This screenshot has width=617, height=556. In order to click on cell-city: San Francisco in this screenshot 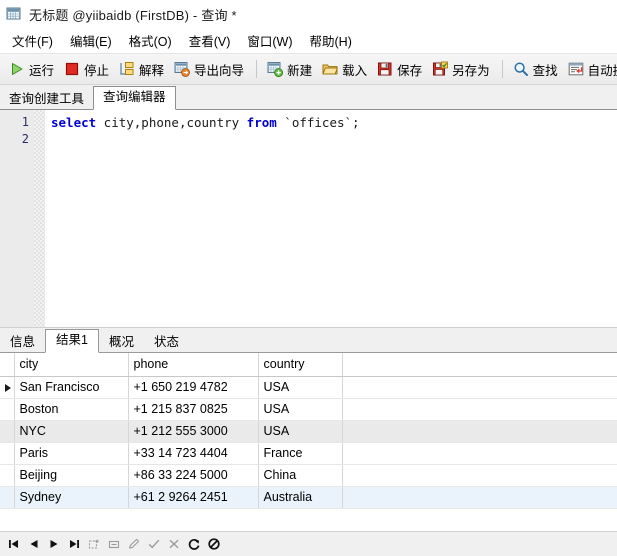, I will do `click(71, 387)`.